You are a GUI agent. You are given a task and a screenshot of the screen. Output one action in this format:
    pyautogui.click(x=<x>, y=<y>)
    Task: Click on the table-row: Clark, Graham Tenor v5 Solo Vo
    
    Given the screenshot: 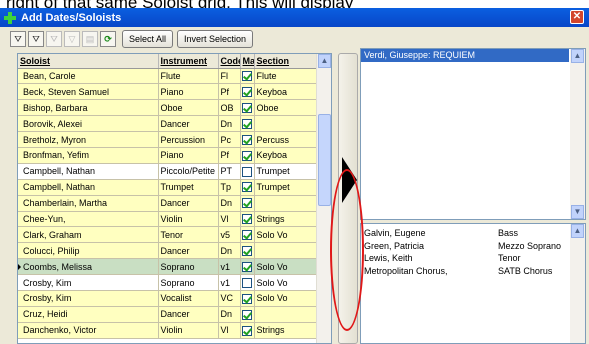 What is the action you would take?
    pyautogui.click(x=168, y=235)
    